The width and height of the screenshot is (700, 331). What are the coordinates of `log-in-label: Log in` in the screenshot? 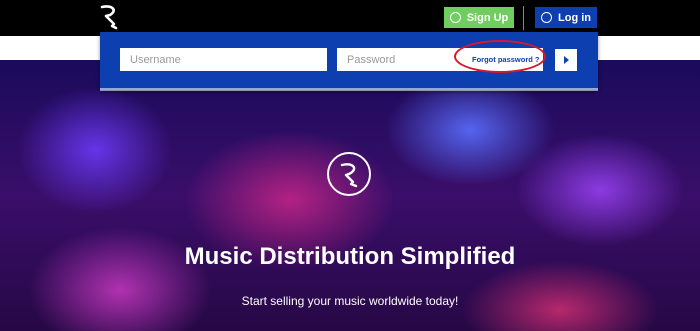 It's located at (574, 17).